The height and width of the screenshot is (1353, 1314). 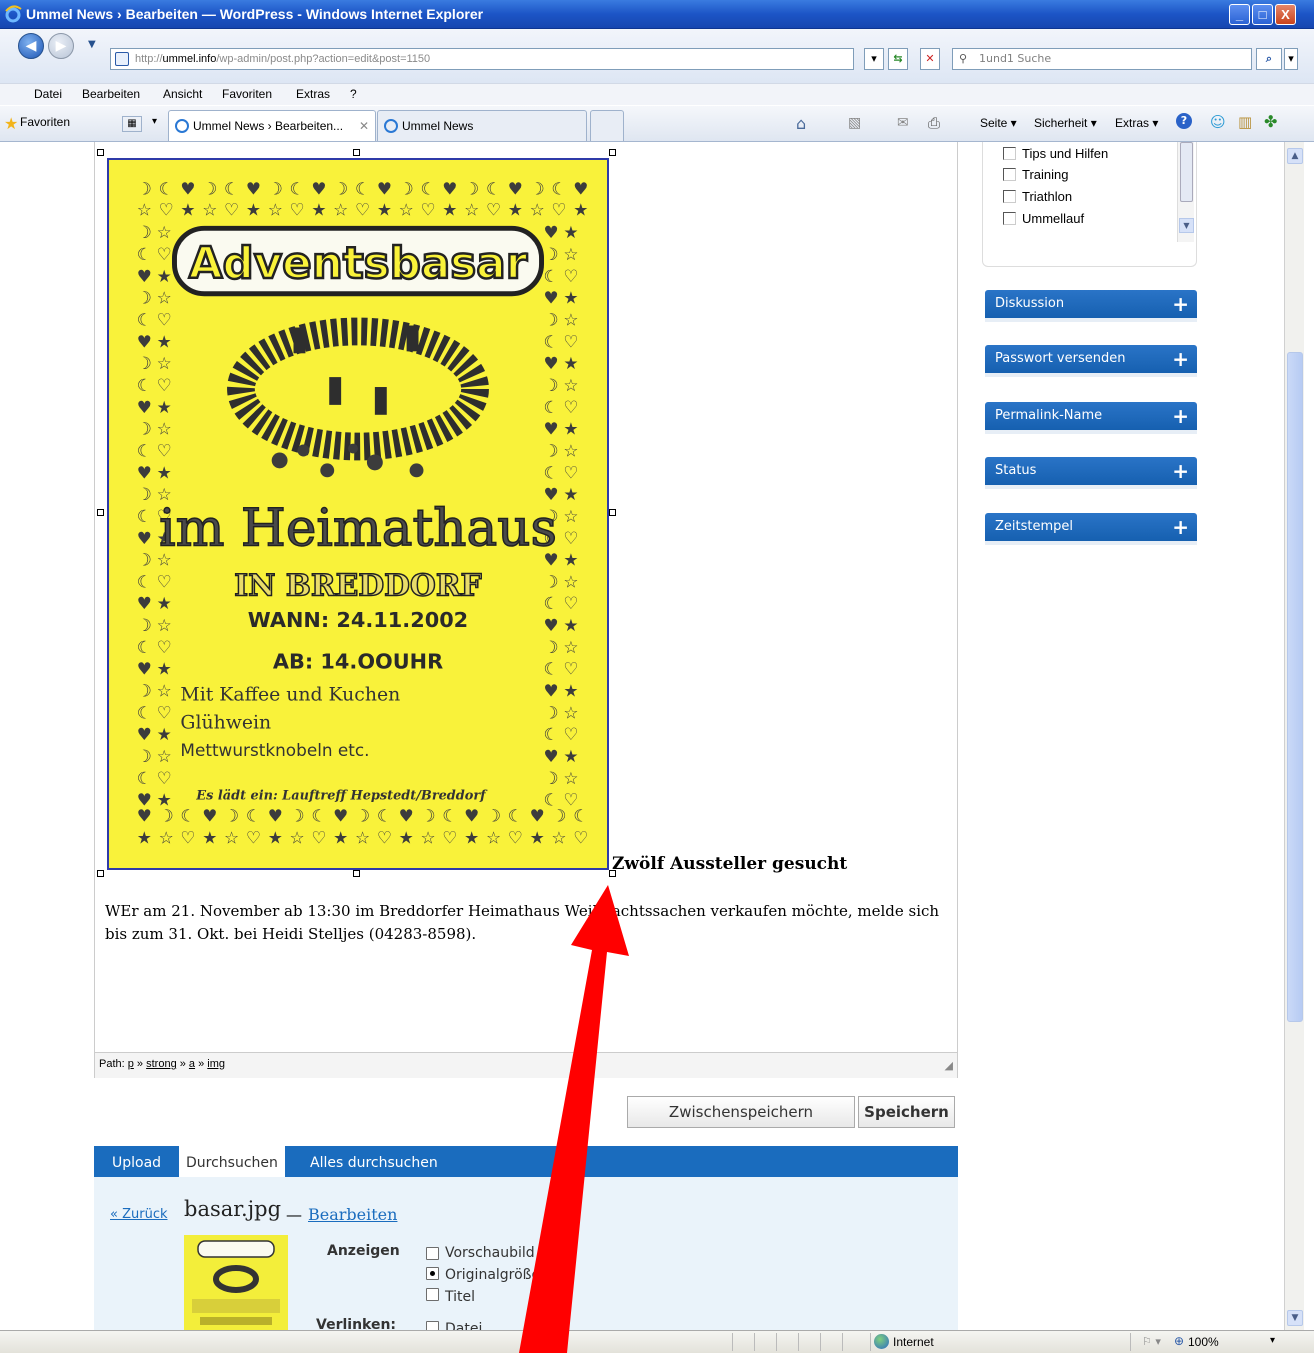 What do you see at coordinates (1091, 359) in the screenshot?
I see `box-passwort-versenden: Passwort versenden +` at bounding box center [1091, 359].